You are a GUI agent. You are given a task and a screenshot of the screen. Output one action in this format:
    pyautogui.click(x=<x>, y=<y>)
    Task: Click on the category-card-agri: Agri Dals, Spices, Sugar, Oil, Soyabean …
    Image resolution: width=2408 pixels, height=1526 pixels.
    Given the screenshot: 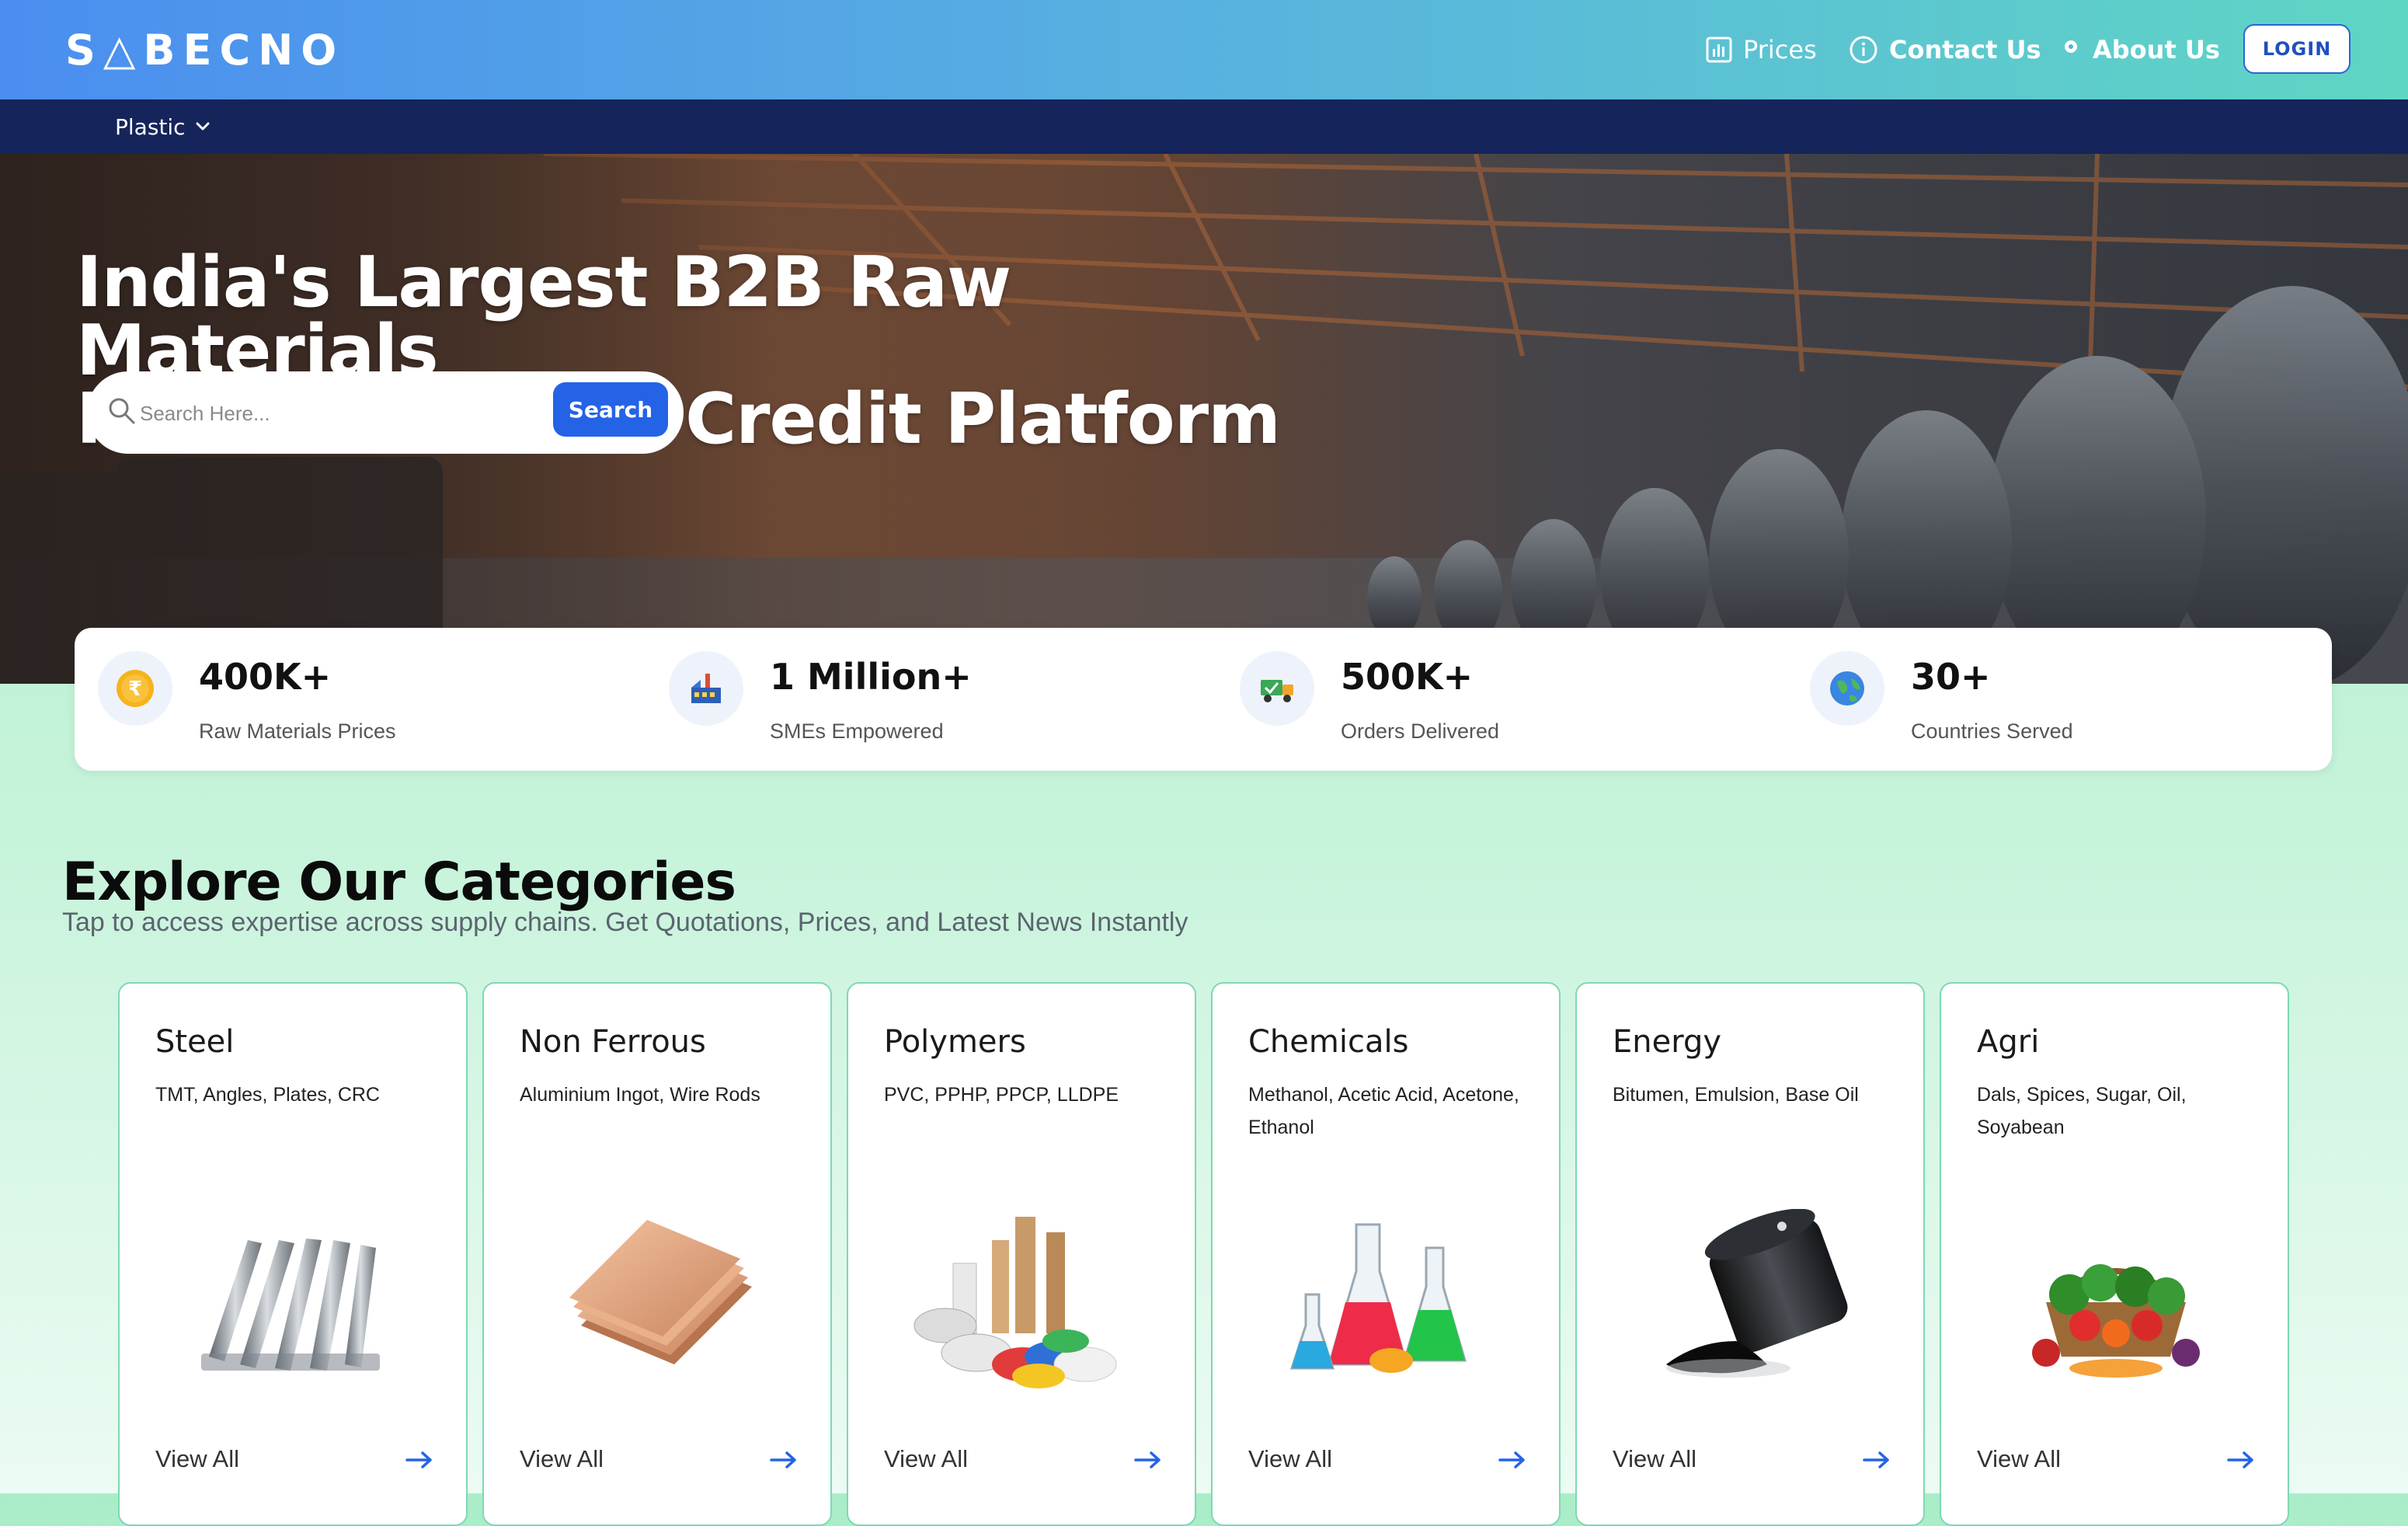 What is the action you would take?
    pyautogui.click(x=2114, y=1254)
    